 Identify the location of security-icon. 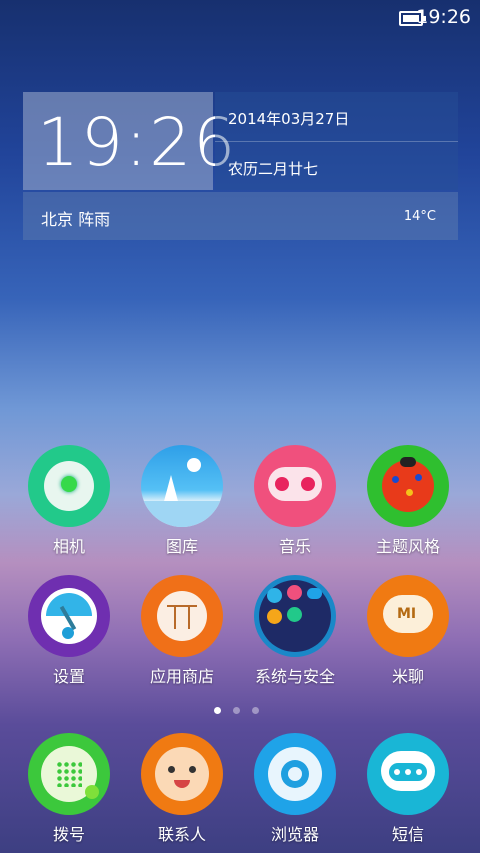
(295, 616).